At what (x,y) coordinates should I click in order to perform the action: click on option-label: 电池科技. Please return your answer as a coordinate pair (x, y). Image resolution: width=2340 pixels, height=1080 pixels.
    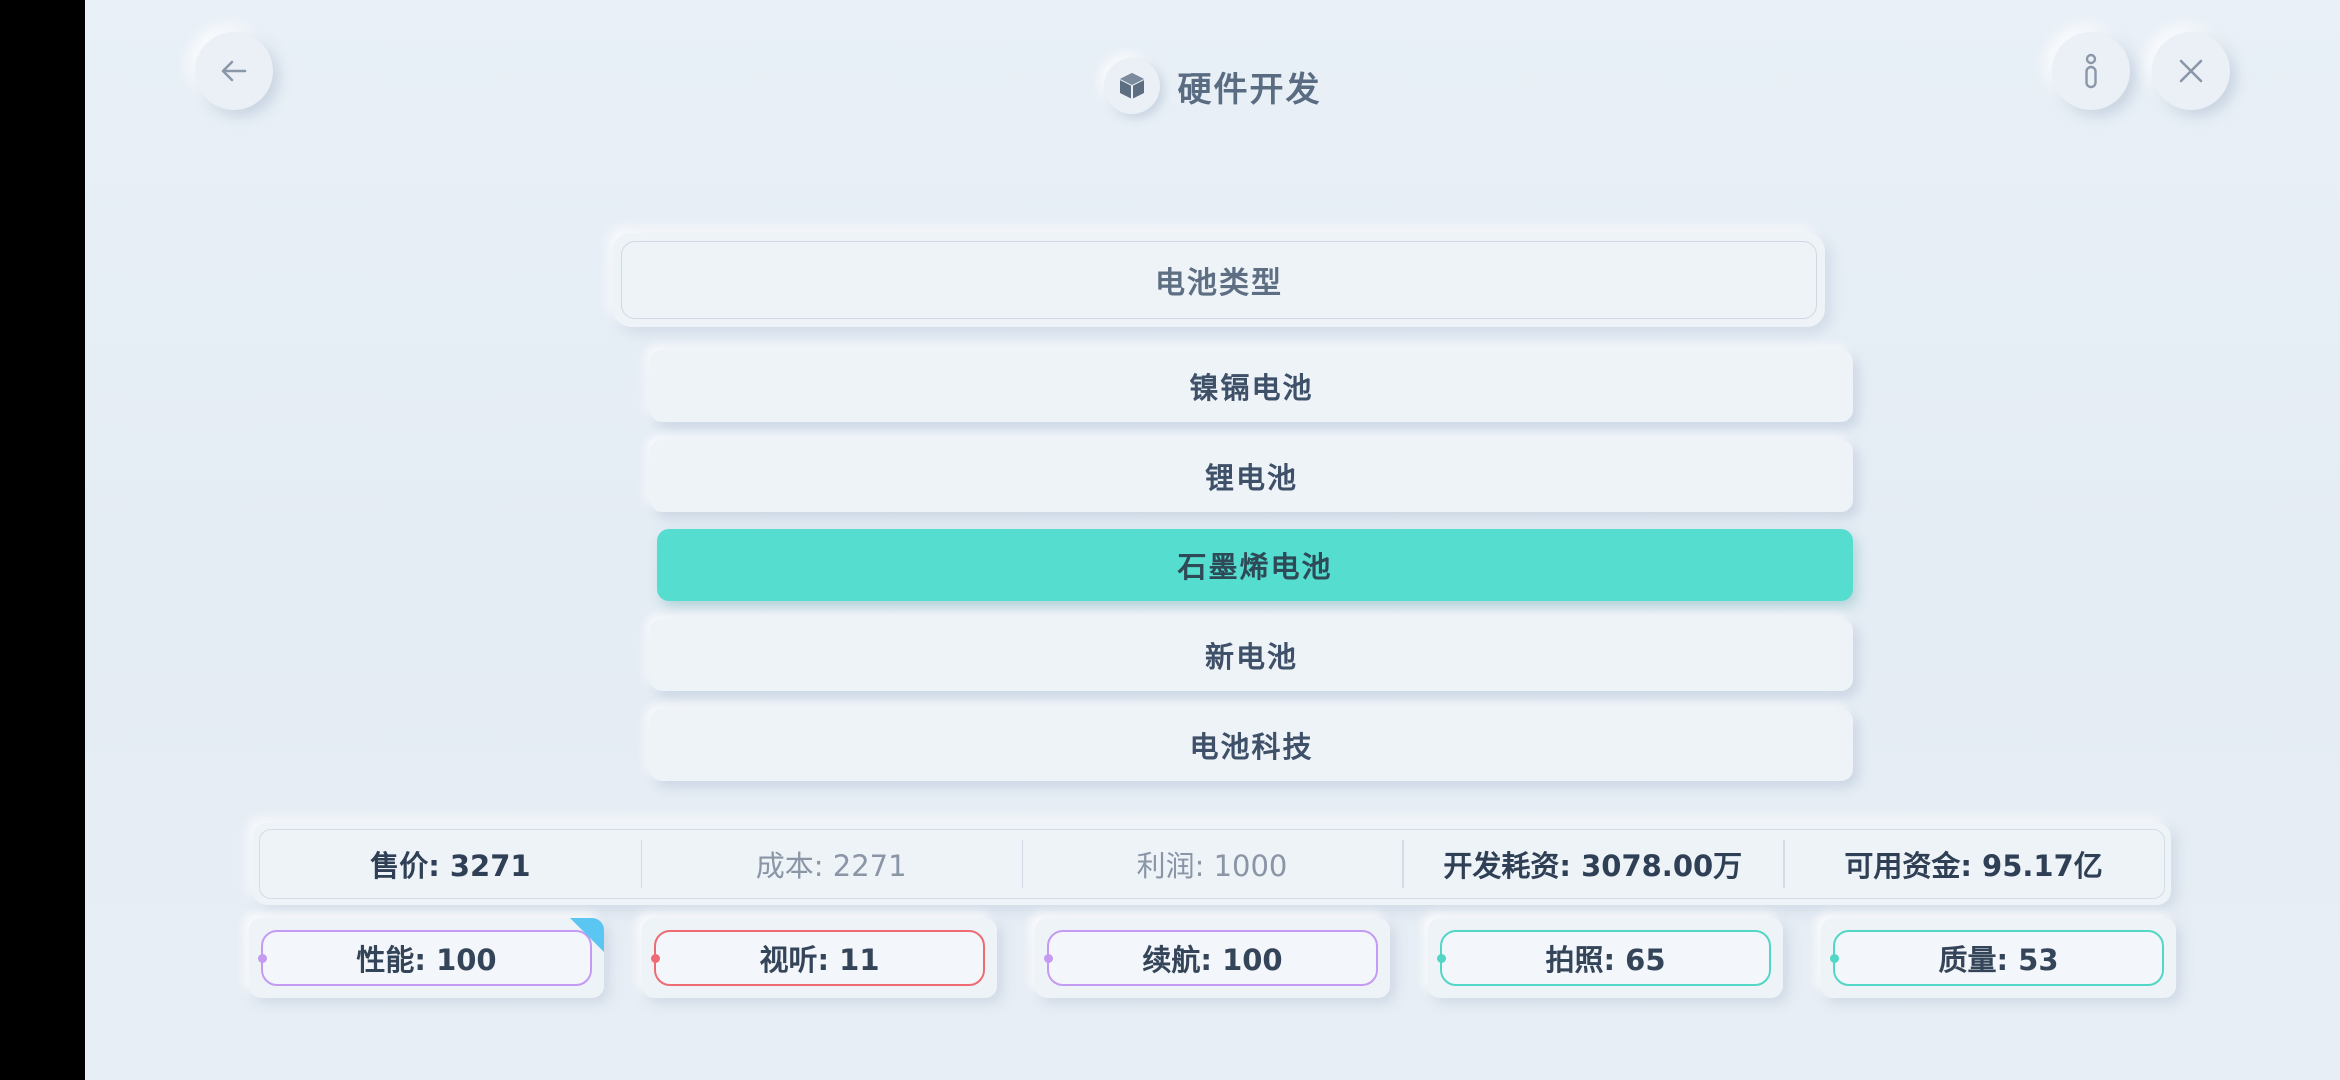
    Looking at the image, I should click on (1251, 747).